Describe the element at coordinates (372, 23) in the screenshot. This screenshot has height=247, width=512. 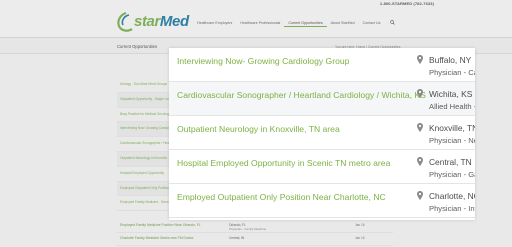
I see `nav-contact-us: Contact Us` at that location.